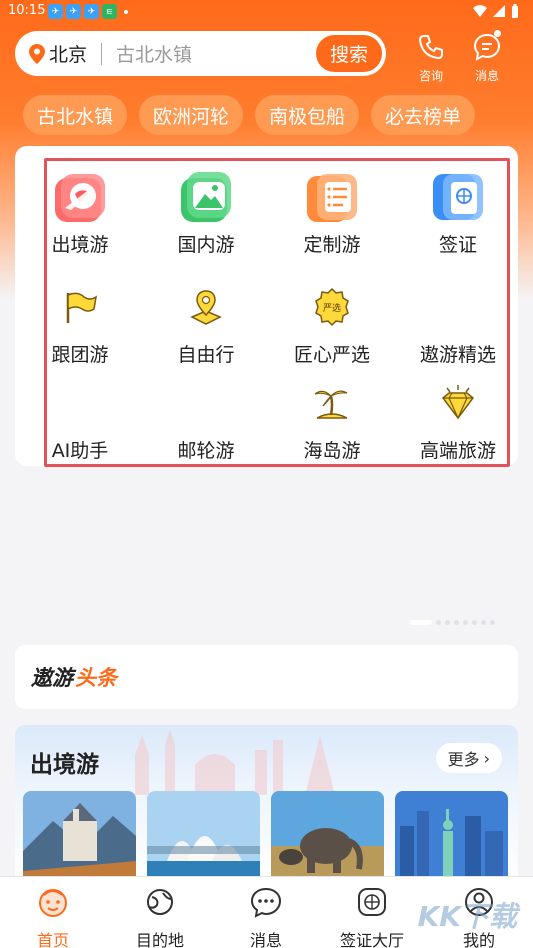 Image resolution: width=533 pixels, height=948 pixels. Describe the element at coordinates (249, 115) in the screenshot. I see `quick-tags: 古北水镇 欧洲河轮 南极包船 必去榜单` at that location.